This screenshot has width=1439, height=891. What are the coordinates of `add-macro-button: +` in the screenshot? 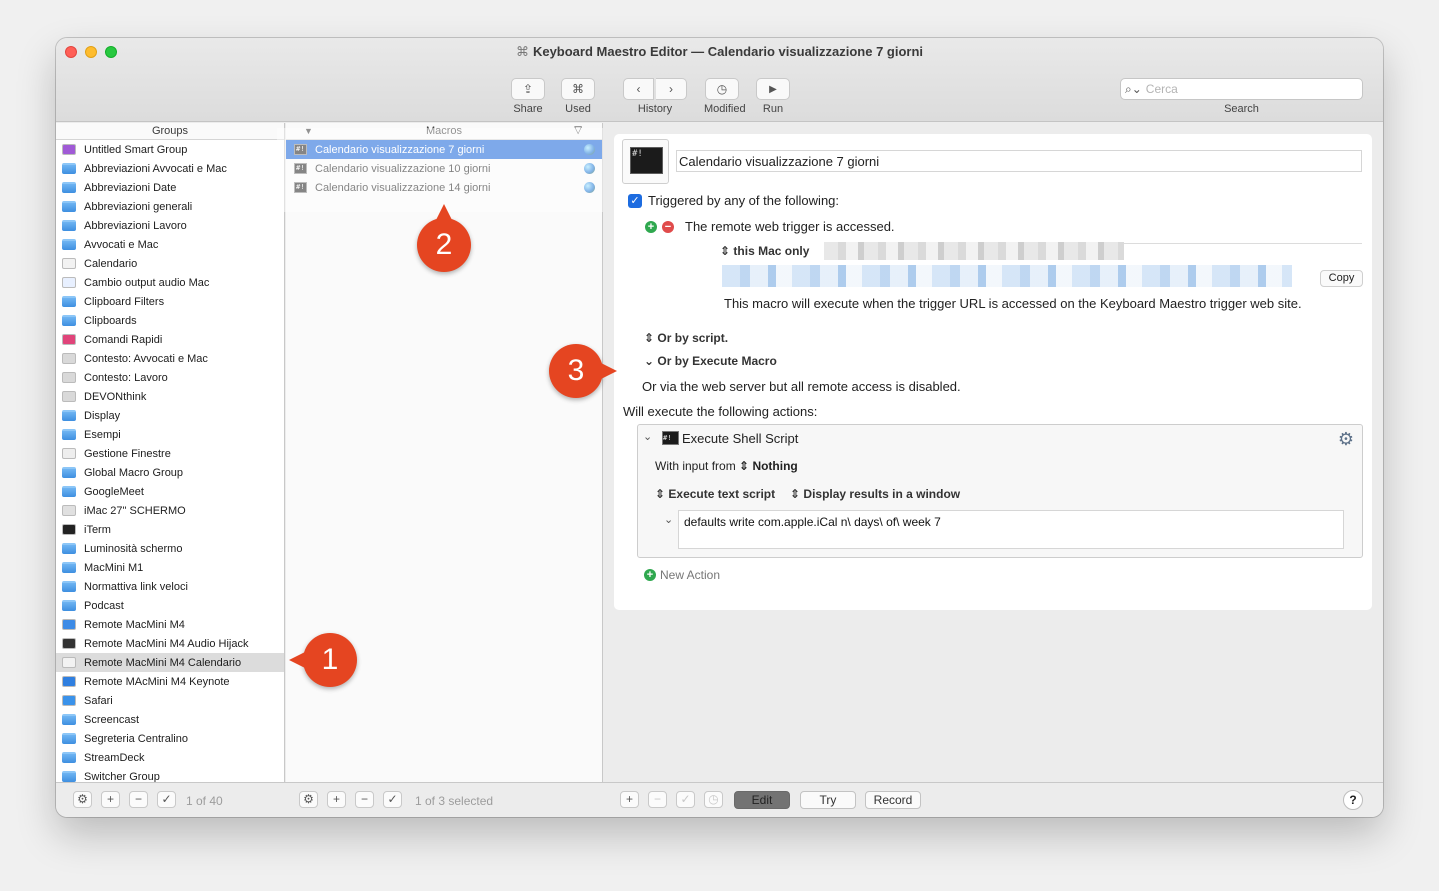 It's located at (336, 799).